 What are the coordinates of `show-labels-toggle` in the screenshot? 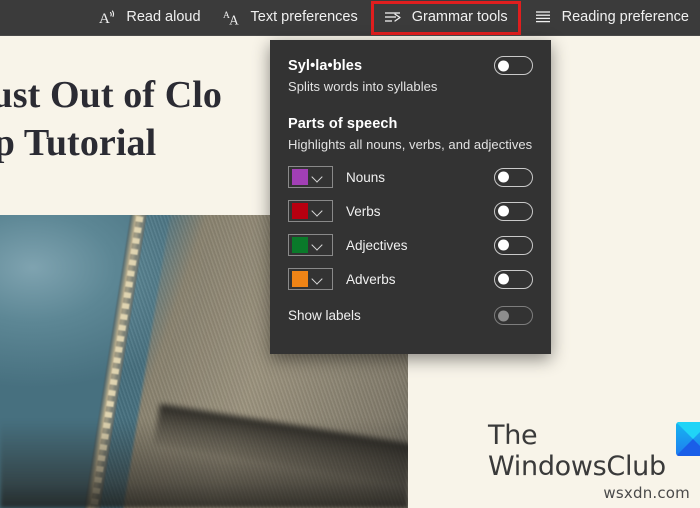 It's located at (513, 315).